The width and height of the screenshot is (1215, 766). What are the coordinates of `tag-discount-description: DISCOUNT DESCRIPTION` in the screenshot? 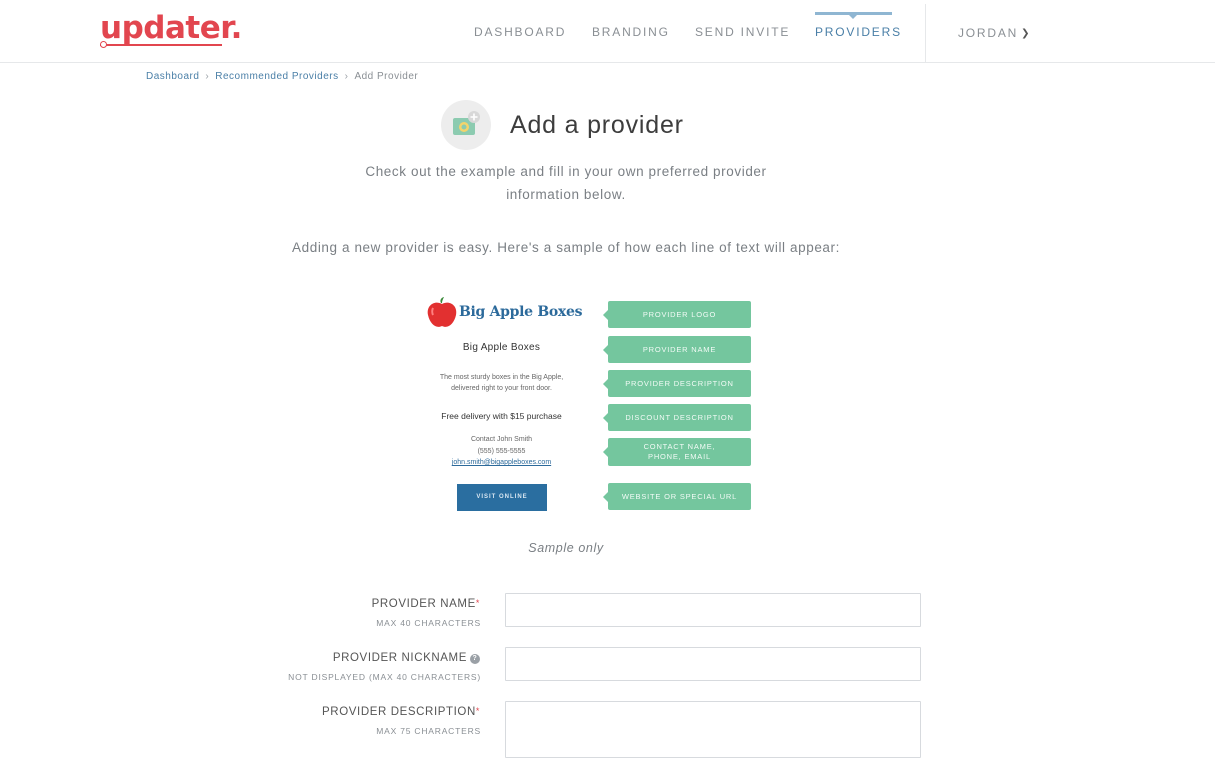 It's located at (677, 417).